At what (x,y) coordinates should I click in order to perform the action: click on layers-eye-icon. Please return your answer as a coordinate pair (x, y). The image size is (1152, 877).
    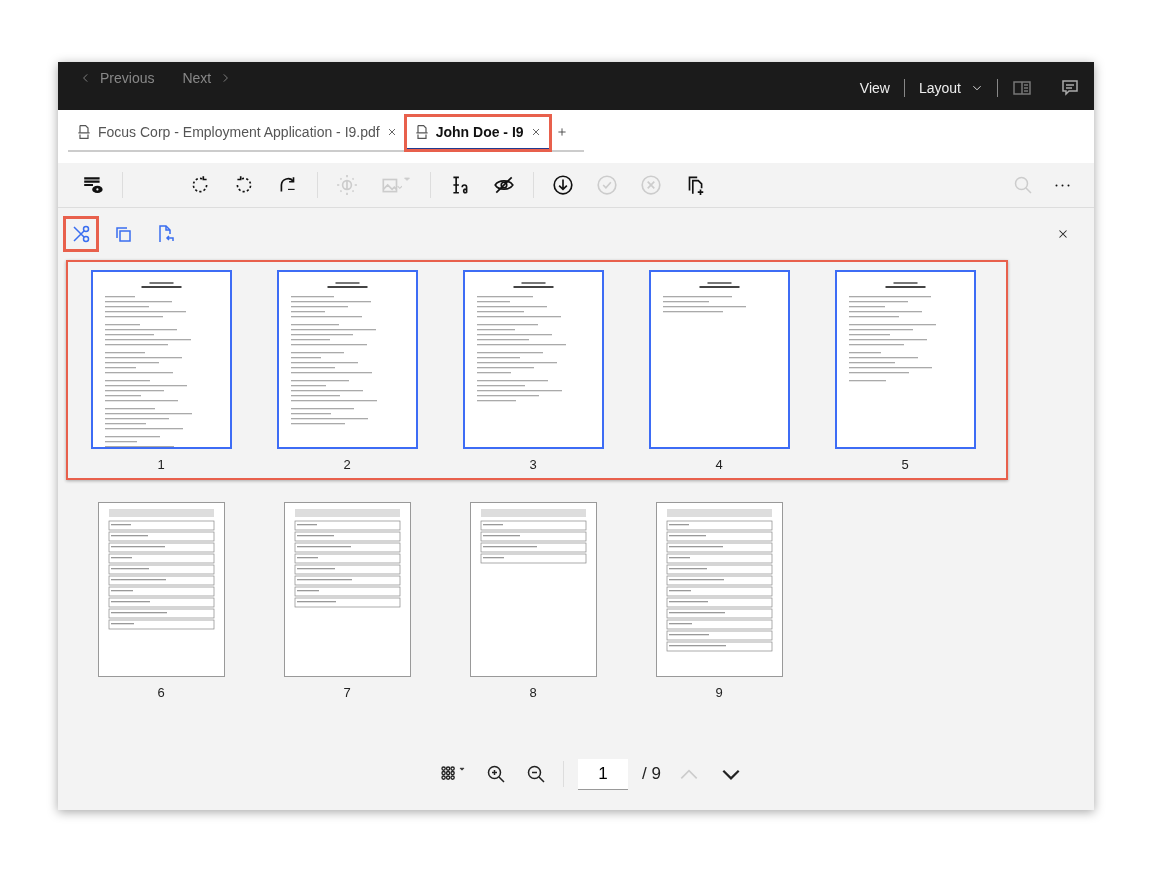
    Looking at the image, I should click on (93, 185).